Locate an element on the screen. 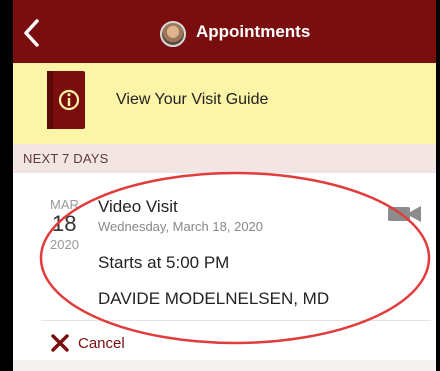  visit-guide-label: View Your Visit Guide is located at coordinates (192, 99).